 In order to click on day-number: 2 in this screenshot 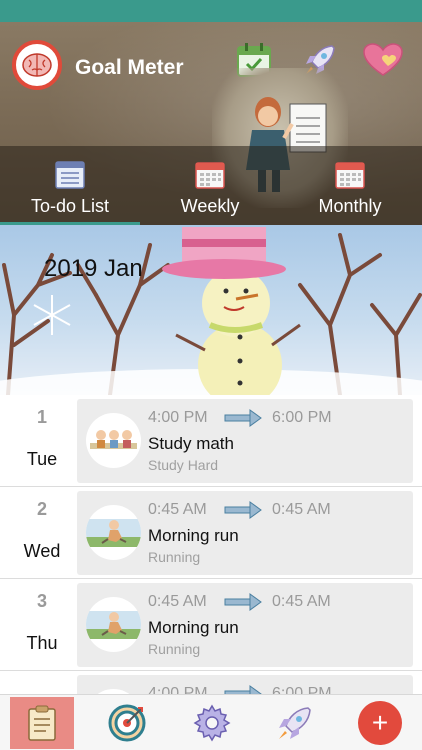, I will do `click(41, 509)`.